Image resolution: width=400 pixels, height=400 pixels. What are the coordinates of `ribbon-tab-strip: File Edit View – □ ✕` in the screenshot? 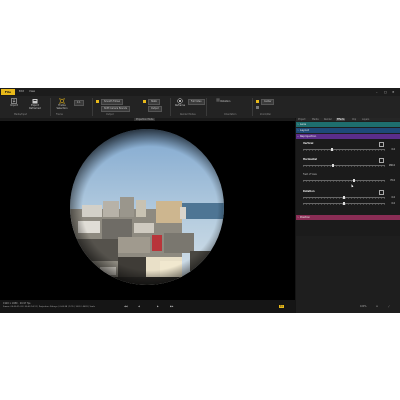 It's located at (200, 92).